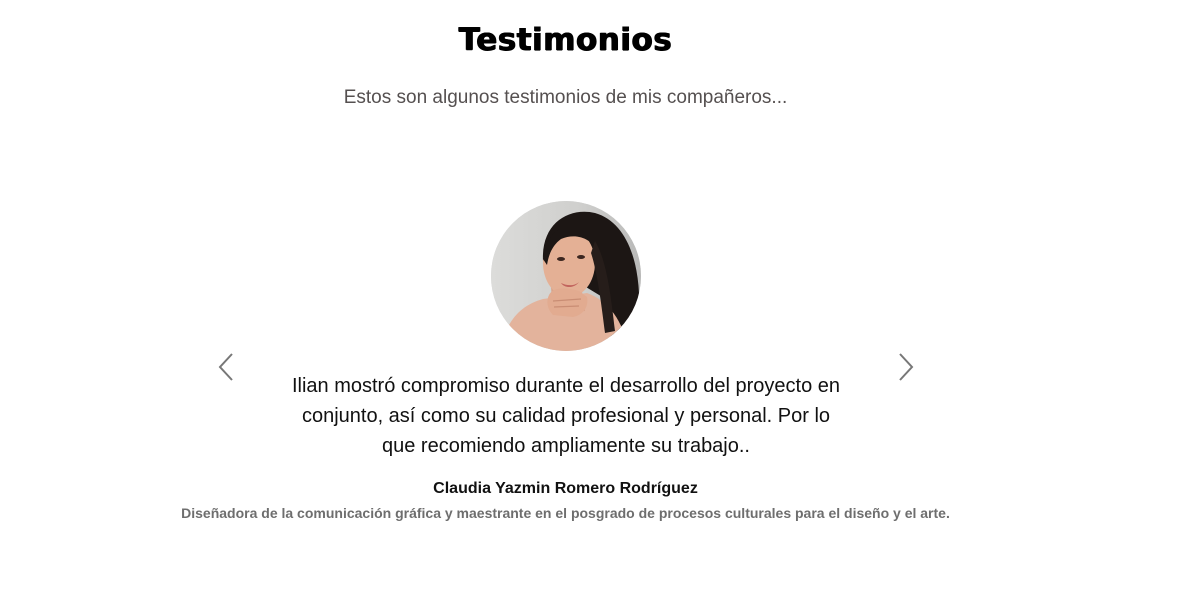  I want to click on previous-button, so click(226, 367).